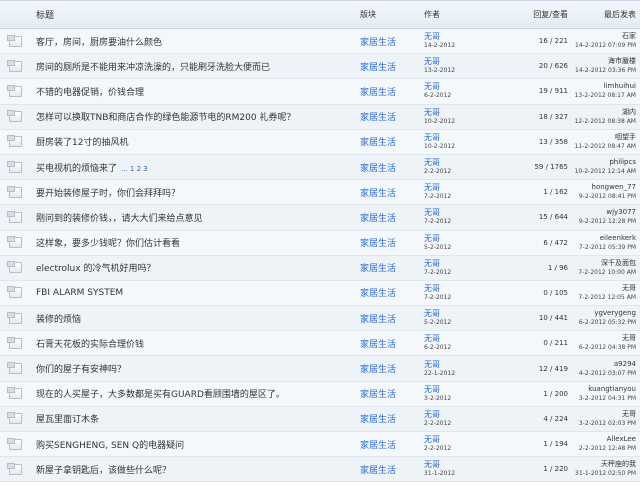 The width and height of the screenshot is (640, 485). I want to click on last-post-user: 天秤座的我, so click(604, 464).